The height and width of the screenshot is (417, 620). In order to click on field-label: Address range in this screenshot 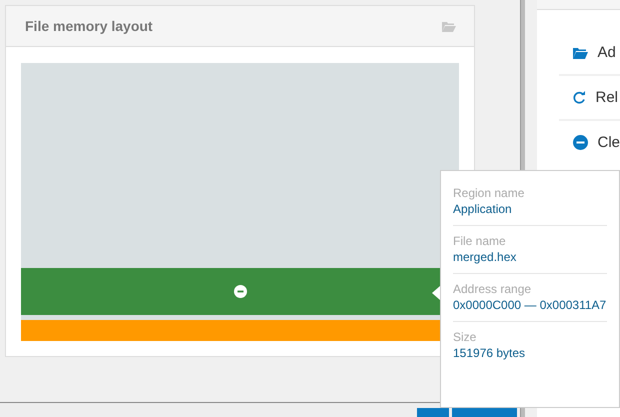, I will do `click(492, 289)`.